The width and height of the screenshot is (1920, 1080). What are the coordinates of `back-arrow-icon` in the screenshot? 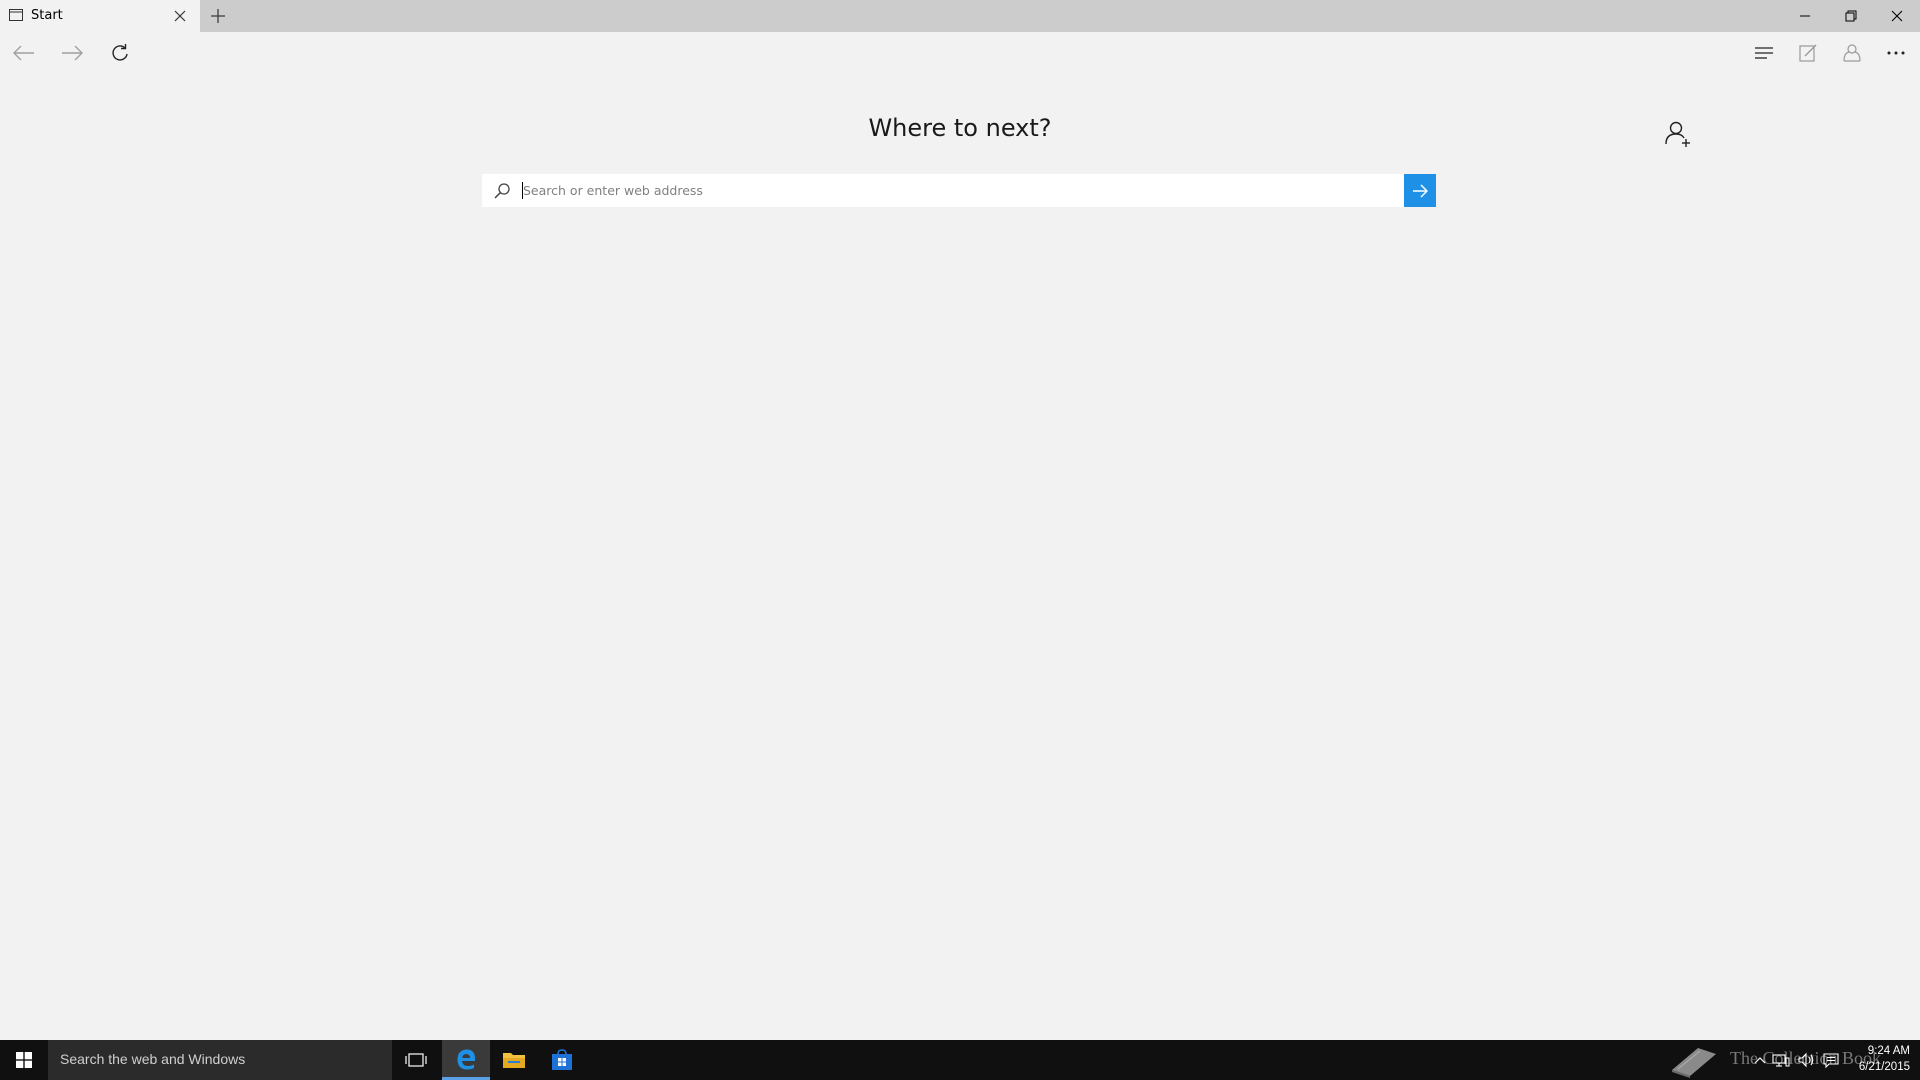 It's located at (23, 53).